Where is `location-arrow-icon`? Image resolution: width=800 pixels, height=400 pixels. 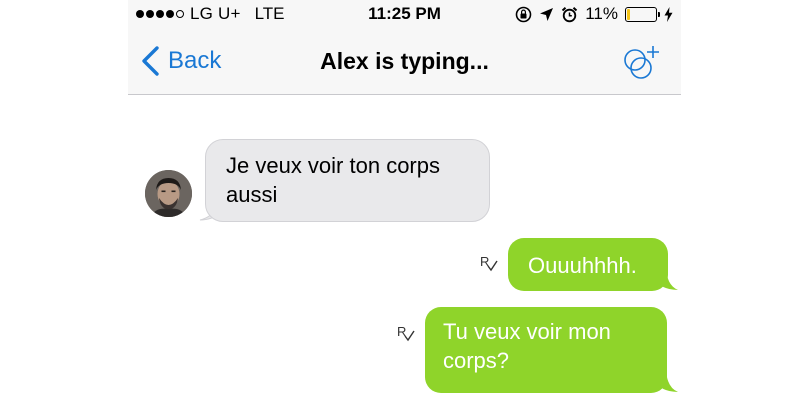
location-arrow-icon is located at coordinates (547, 14).